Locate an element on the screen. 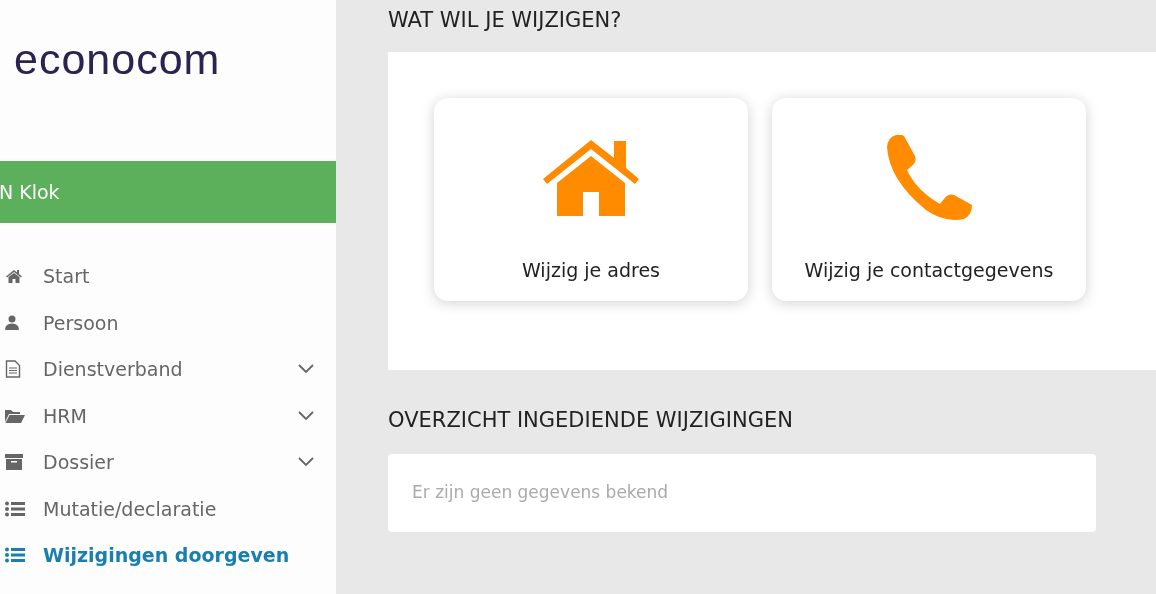 The height and width of the screenshot is (594, 1156). empty-message: Er zijn geen gegevens bekend is located at coordinates (540, 493).